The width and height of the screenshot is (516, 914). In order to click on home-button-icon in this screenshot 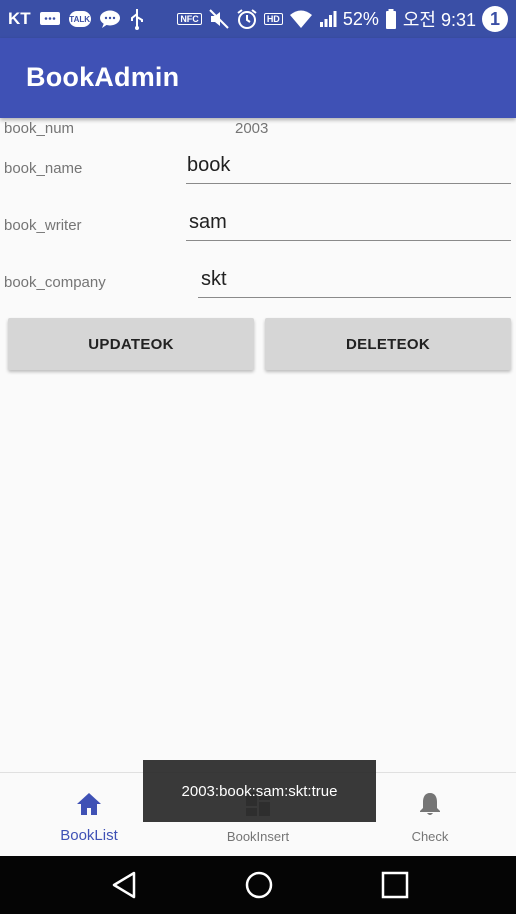, I will do `click(259, 885)`.